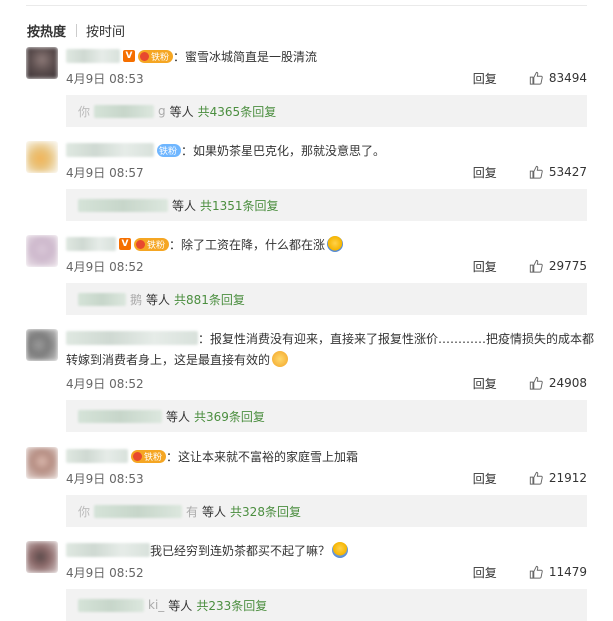  Describe the element at coordinates (105, 79) in the screenshot. I see `comment-time: 4月9日 08:53` at that location.